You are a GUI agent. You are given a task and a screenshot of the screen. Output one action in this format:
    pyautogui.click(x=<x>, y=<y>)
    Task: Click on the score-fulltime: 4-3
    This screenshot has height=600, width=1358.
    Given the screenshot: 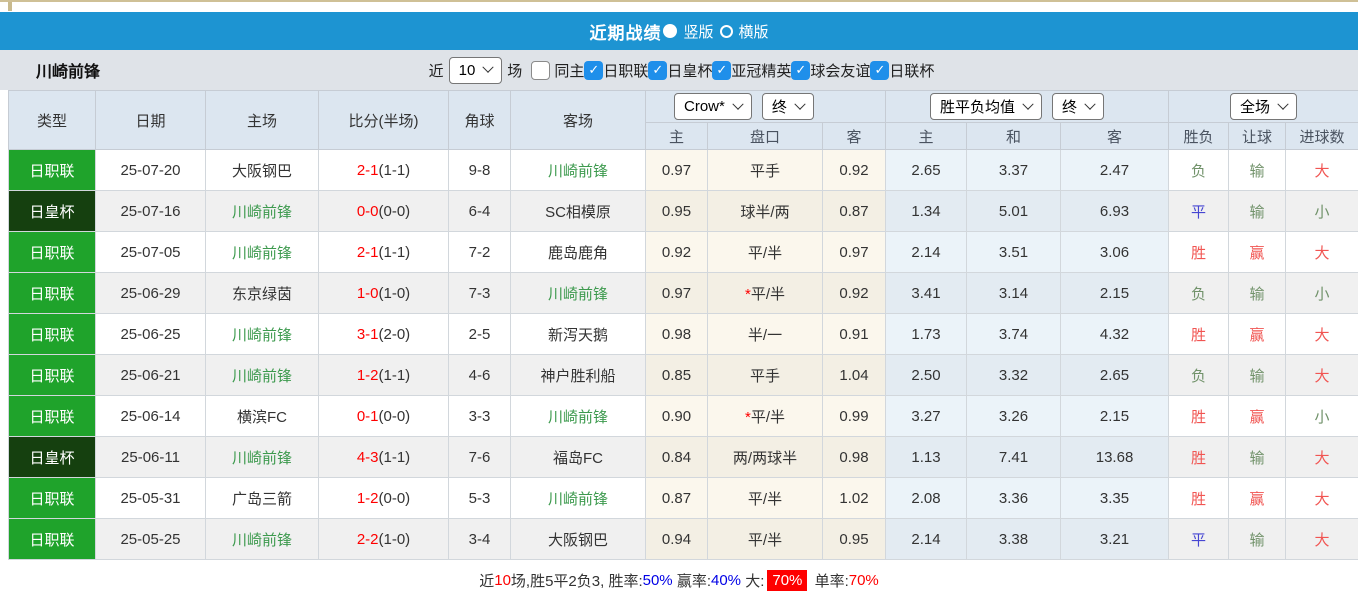 What is the action you would take?
    pyautogui.click(x=367, y=457)
    